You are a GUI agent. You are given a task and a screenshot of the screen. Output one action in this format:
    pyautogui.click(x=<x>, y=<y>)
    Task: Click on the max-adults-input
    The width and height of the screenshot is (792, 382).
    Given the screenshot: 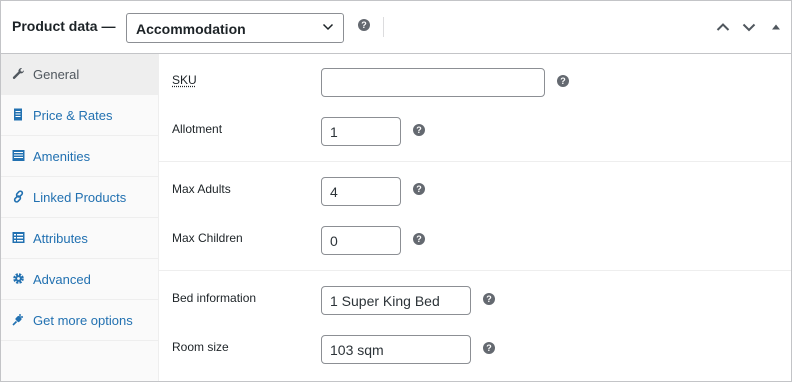 What is the action you would take?
    pyautogui.click(x=361, y=191)
    